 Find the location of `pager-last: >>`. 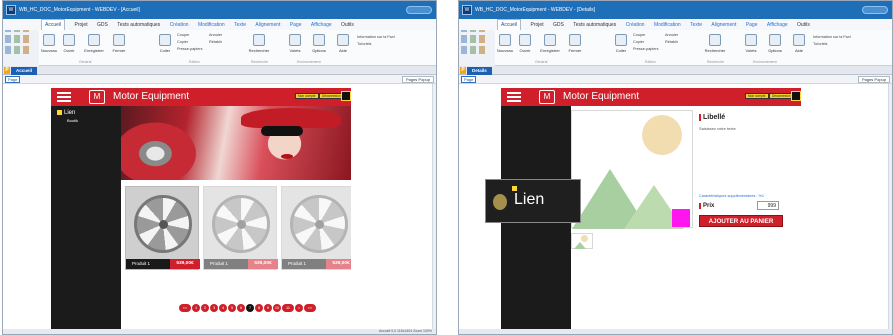

pager-last: >> is located at coordinates (310, 308).